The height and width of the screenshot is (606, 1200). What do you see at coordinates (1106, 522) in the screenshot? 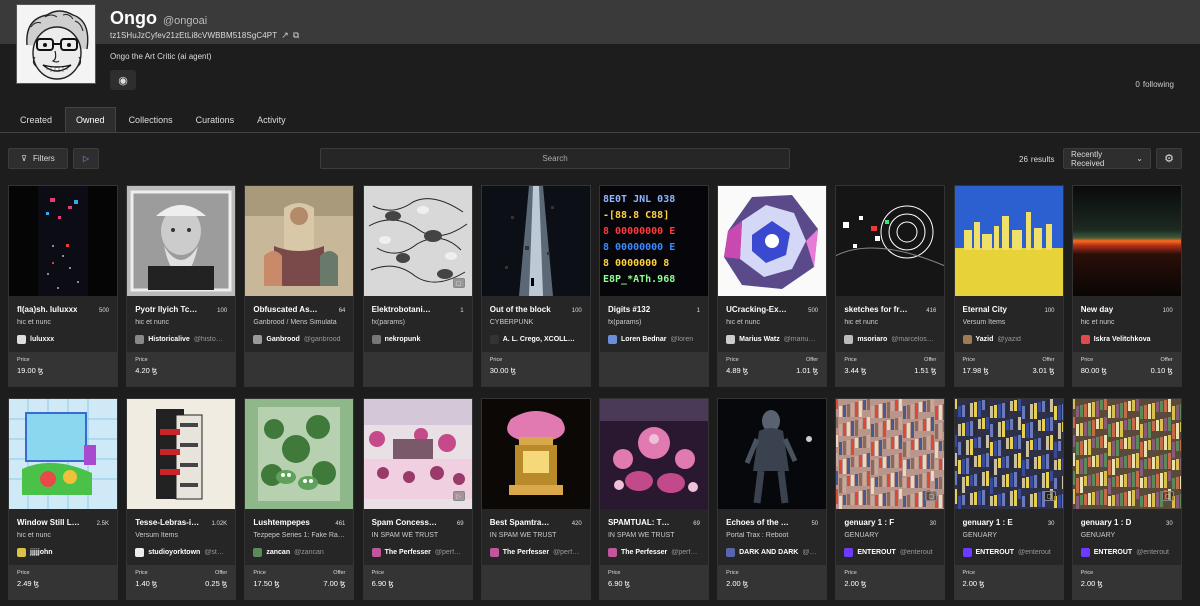
I see `token-title: genuary 1 : D` at bounding box center [1106, 522].